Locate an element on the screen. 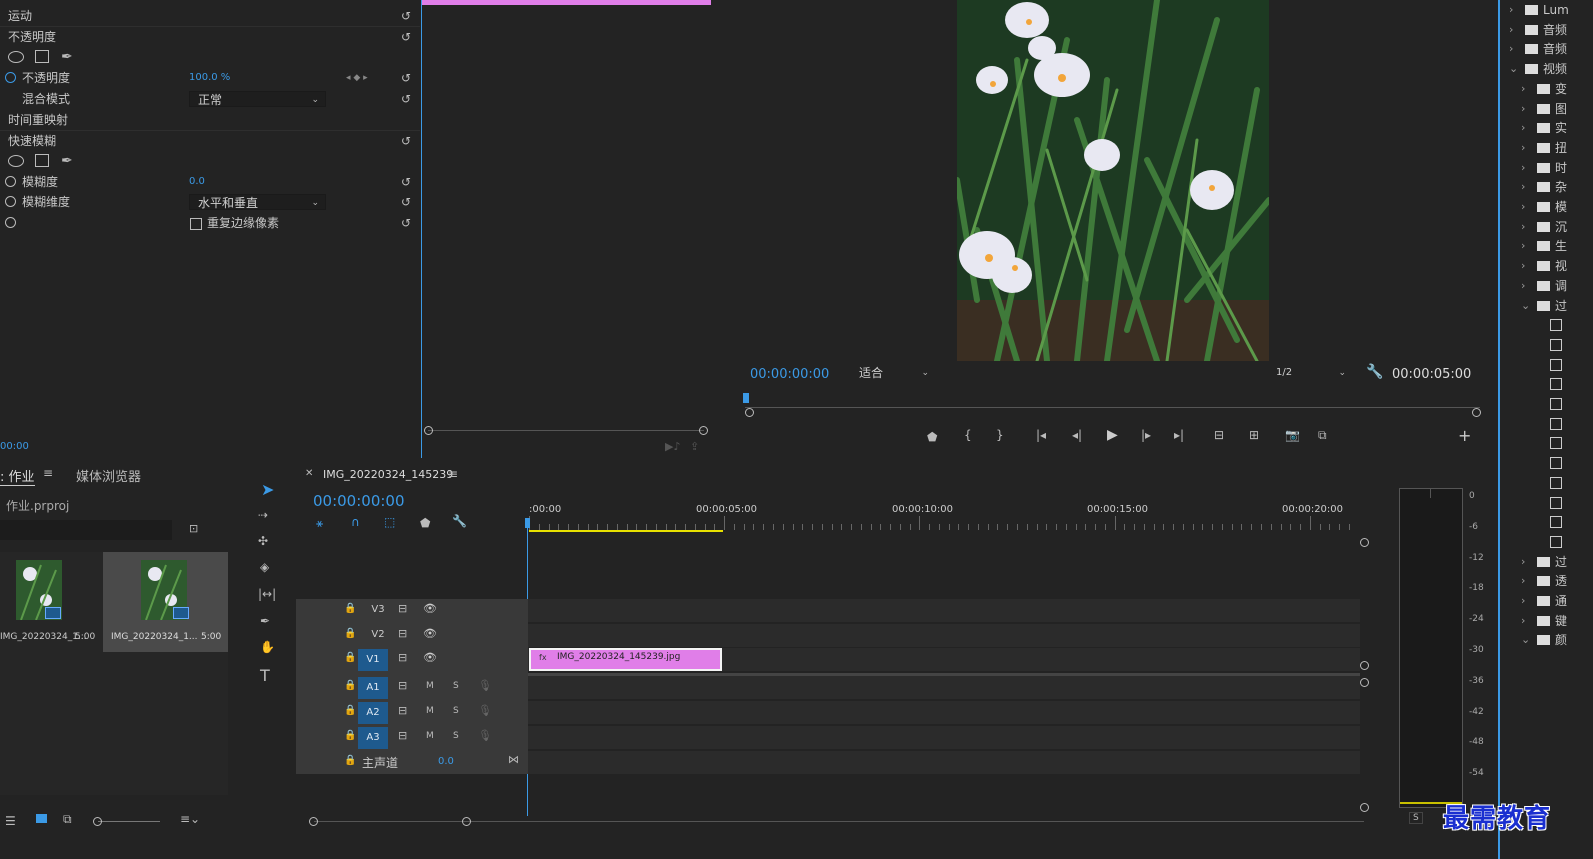 The height and width of the screenshot is (859, 1593). project-item: IMG_20220324_1... 5:00 is located at coordinates (51, 602).